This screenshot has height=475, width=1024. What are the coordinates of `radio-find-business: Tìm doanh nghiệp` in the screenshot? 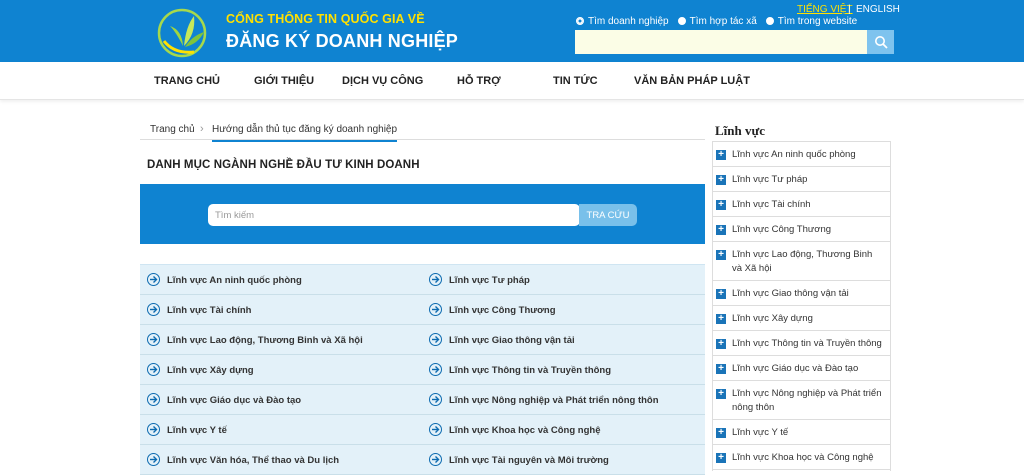 It's located at (622, 21).